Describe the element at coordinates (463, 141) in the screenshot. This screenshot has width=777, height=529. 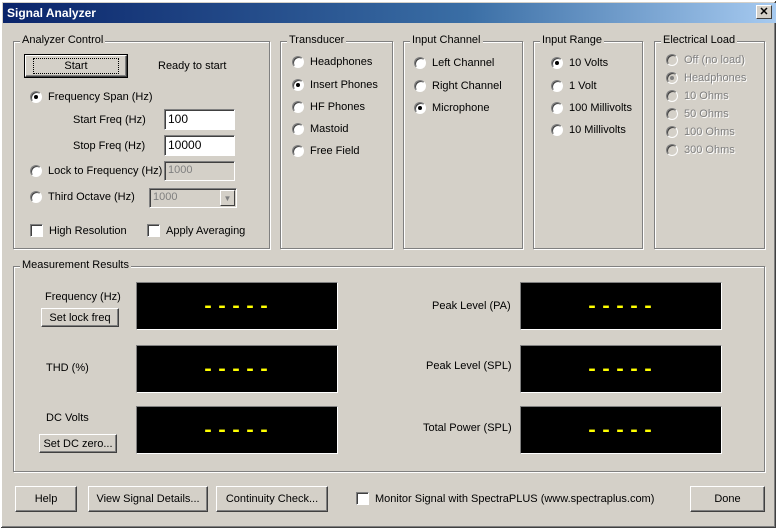
I see `input-channel-group: Input Channel` at that location.